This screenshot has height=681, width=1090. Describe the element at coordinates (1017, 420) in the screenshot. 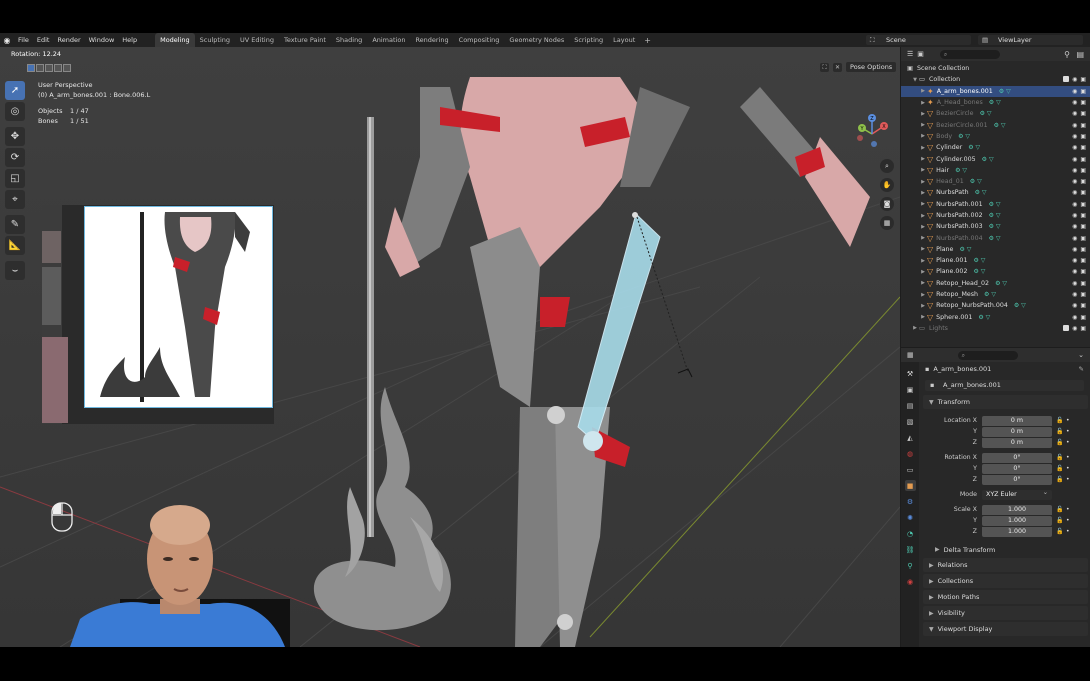

I see `location-x-field: 0 m` at that location.